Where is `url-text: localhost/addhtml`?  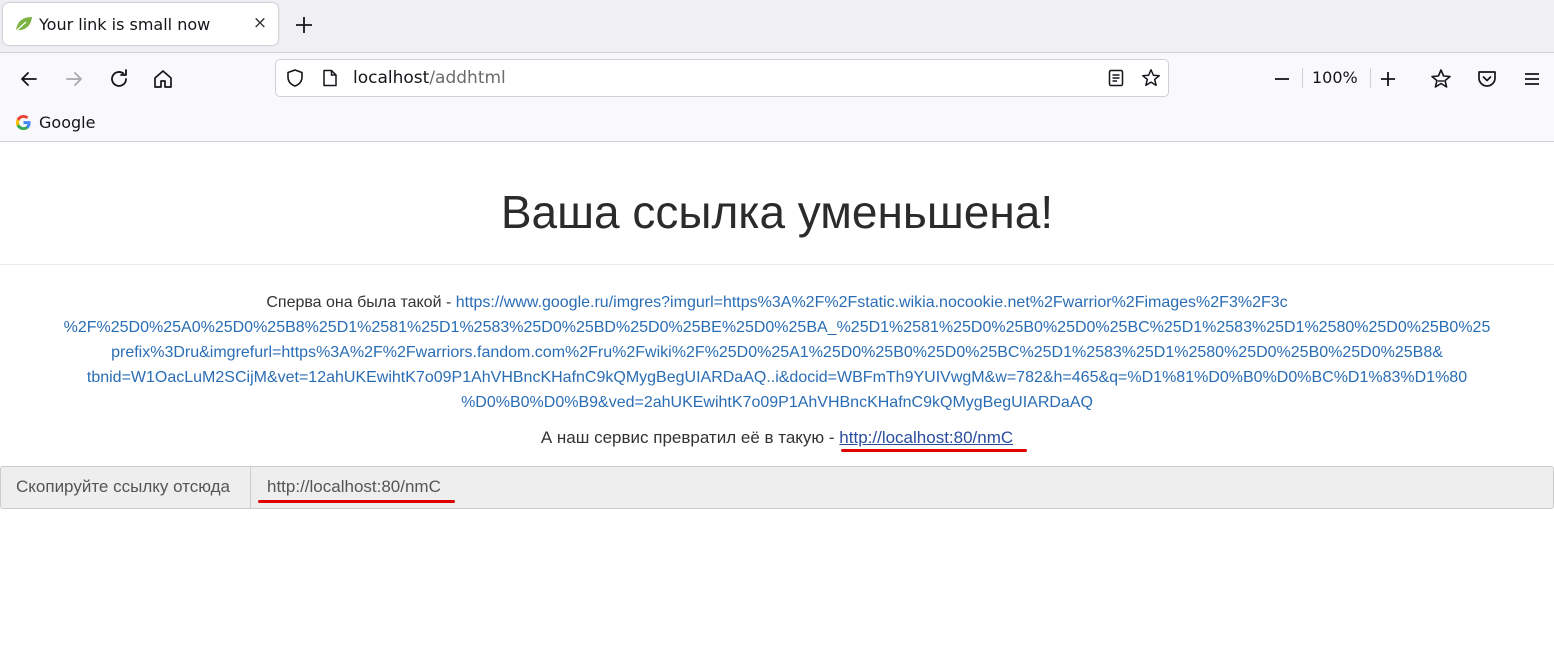 url-text: localhost/addhtml is located at coordinates (429, 78).